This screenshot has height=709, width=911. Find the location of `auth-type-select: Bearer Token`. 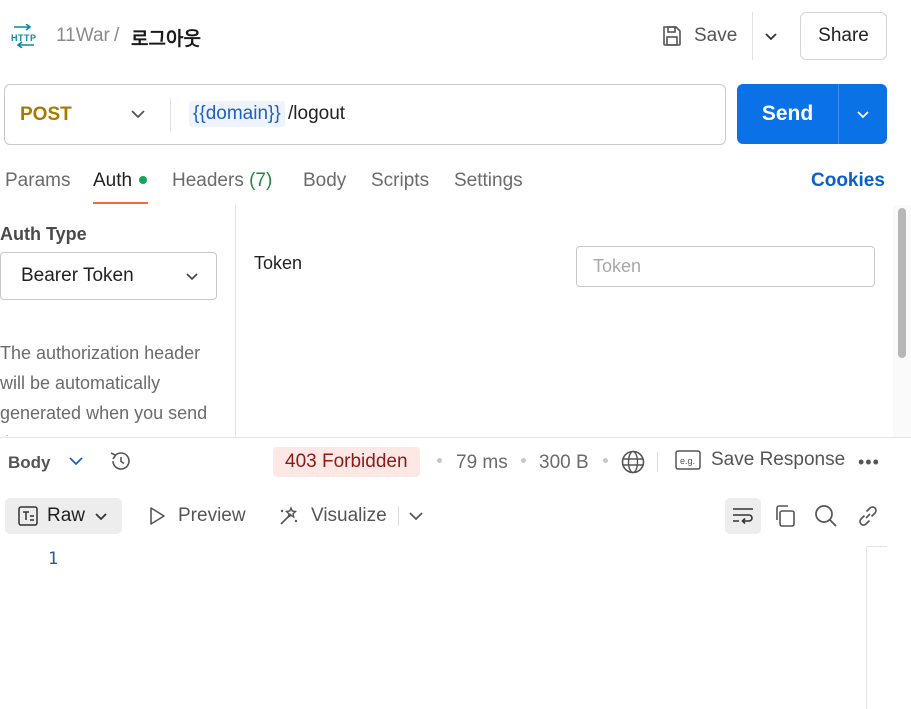

auth-type-select: Bearer Token is located at coordinates (108, 276).